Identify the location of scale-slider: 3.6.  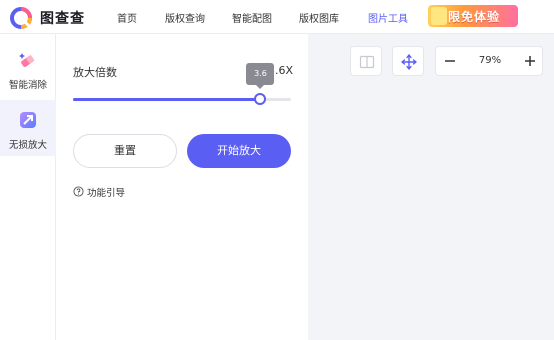
(182, 84).